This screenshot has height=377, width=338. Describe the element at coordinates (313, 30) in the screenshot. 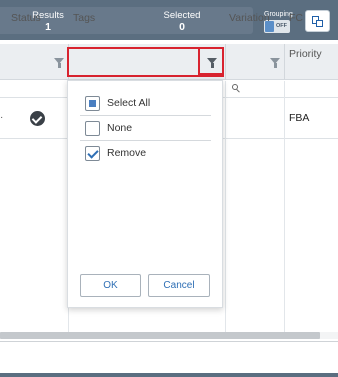

I see `column-header-fc-priority: FC Priority` at that location.